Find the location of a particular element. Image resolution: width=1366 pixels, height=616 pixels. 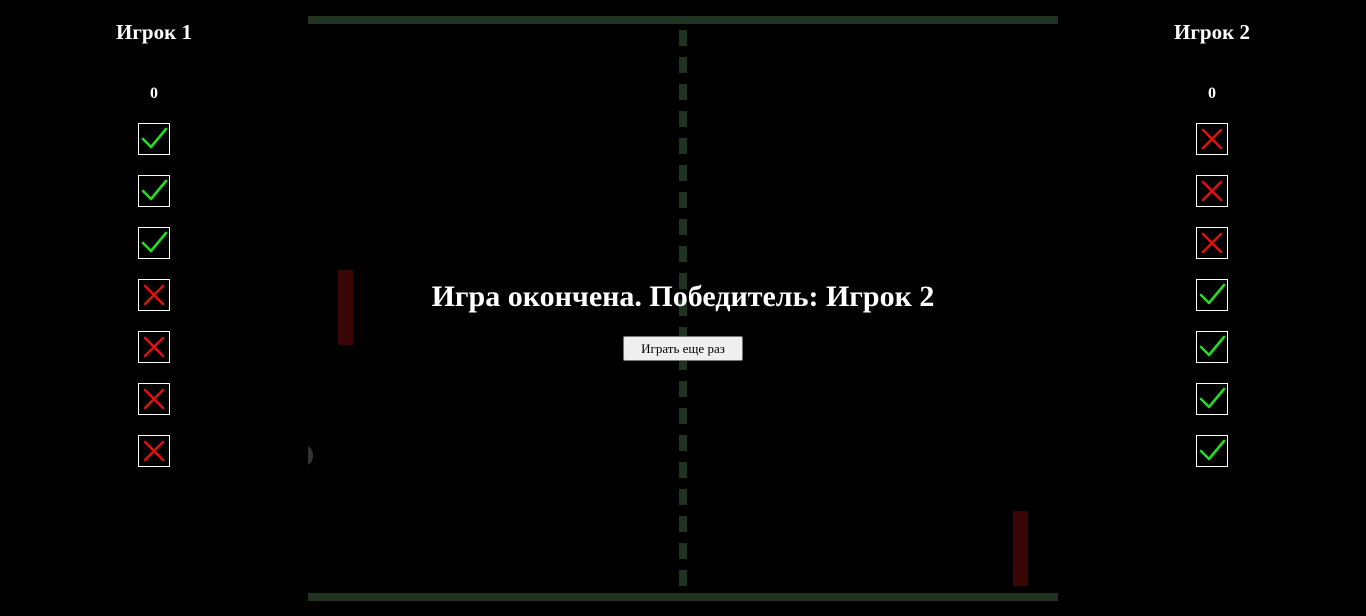

player2-score: 0 is located at coordinates (1212, 93).